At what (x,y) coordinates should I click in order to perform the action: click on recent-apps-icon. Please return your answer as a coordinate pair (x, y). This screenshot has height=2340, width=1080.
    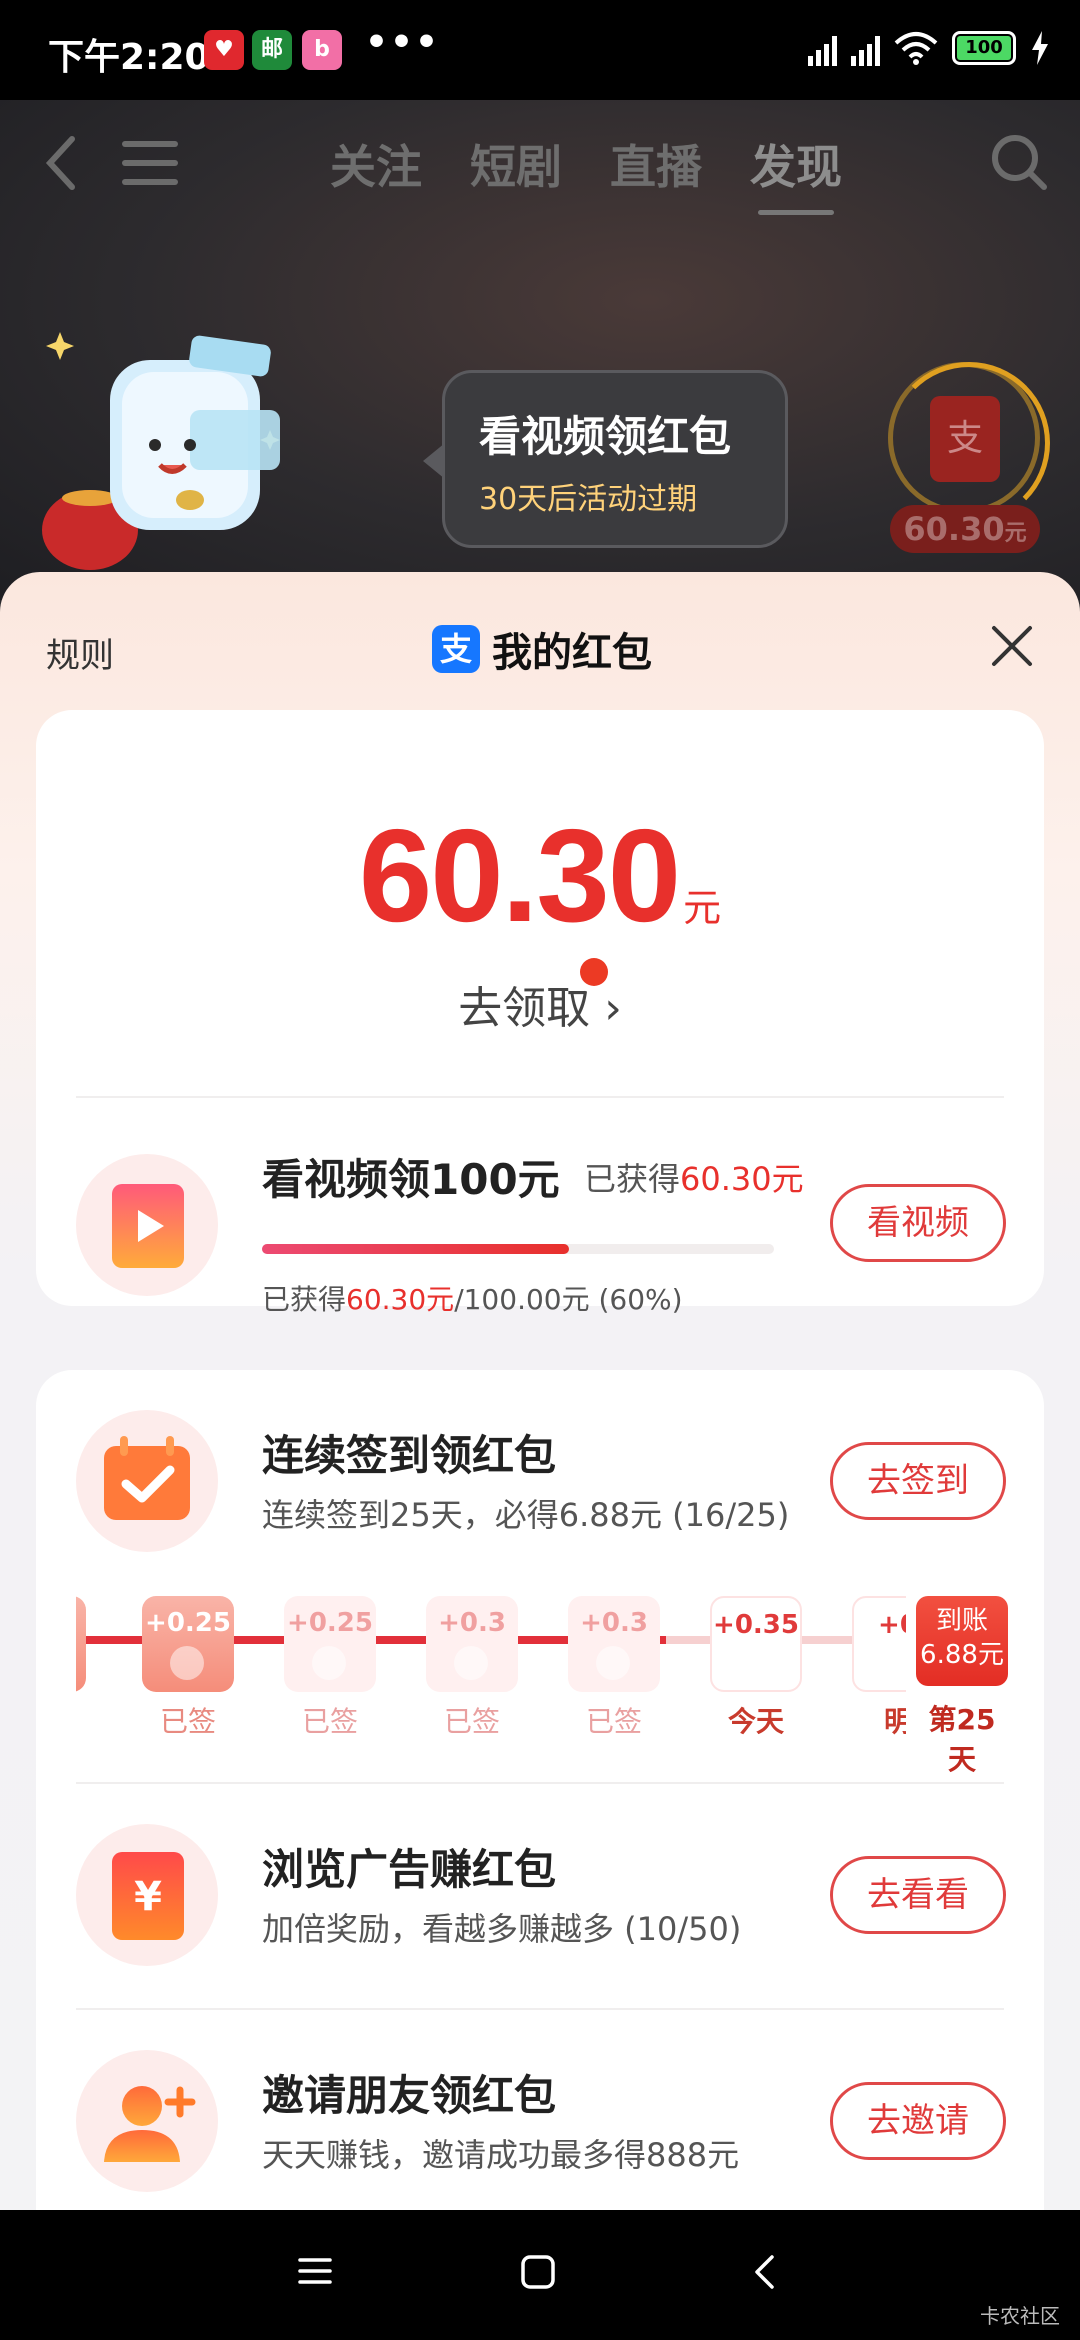
    Looking at the image, I should click on (315, 2271).